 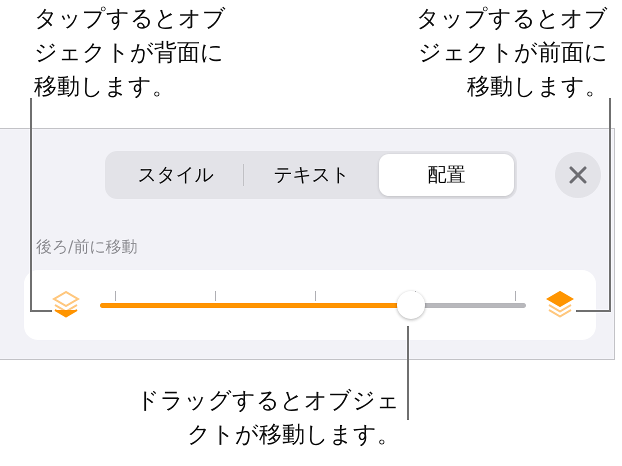 What do you see at coordinates (511, 53) in the screenshot?
I see `callout-text: タップするとオブジェクトが前面に移動します。` at bounding box center [511, 53].